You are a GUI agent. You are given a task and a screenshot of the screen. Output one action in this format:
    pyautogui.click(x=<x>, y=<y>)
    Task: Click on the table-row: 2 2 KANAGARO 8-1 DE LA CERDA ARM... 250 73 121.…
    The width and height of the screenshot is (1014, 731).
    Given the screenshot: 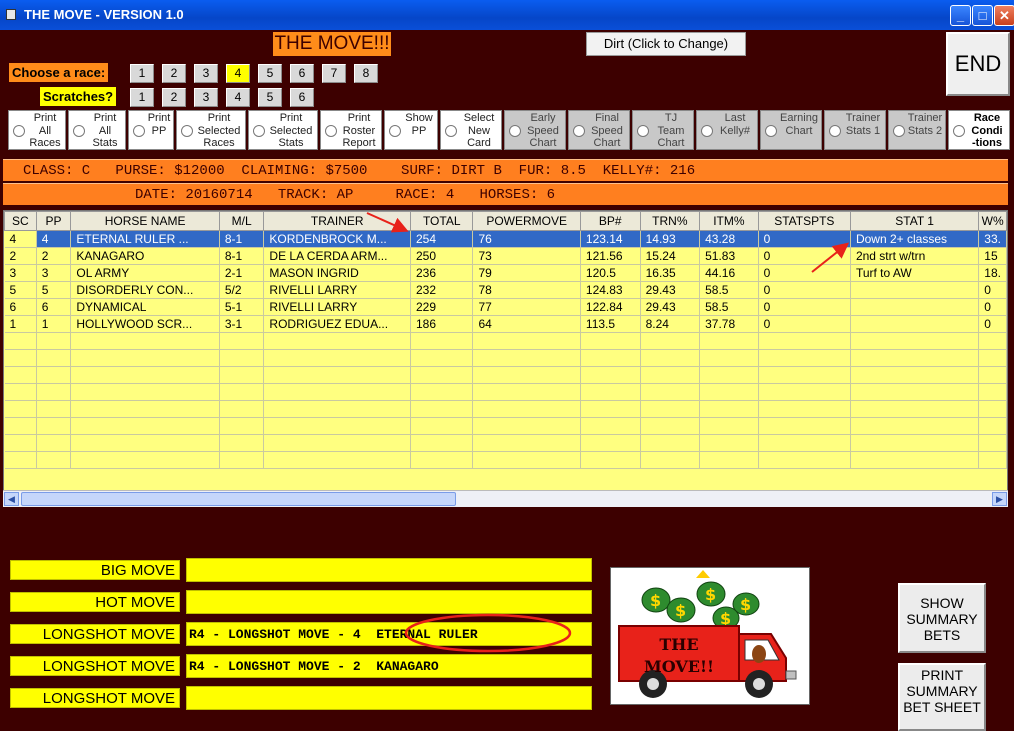 What is the action you would take?
    pyautogui.click(x=505, y=256)
    